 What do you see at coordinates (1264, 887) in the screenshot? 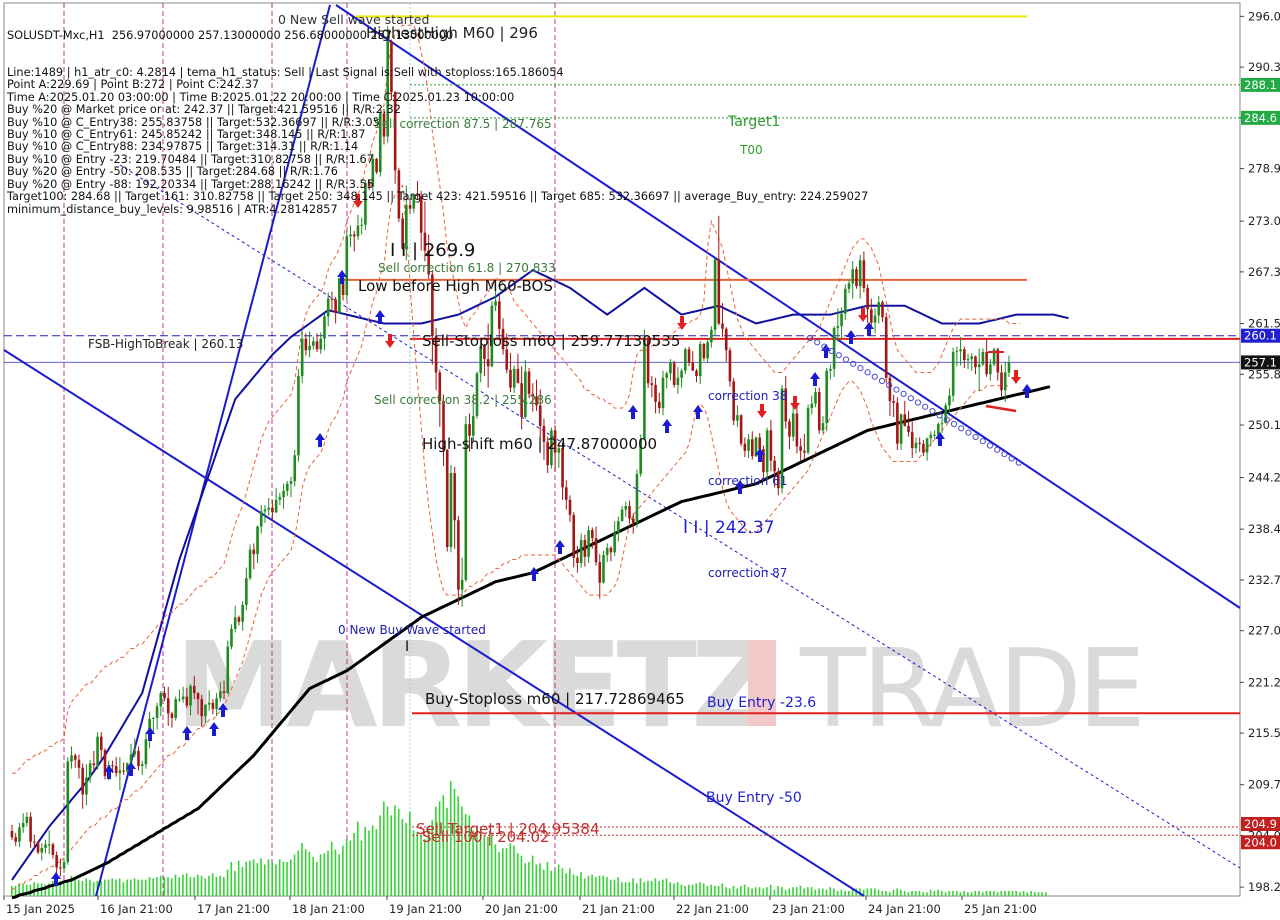
I see `y-tick-label: 198.2` at bounding box center [1264, 887].